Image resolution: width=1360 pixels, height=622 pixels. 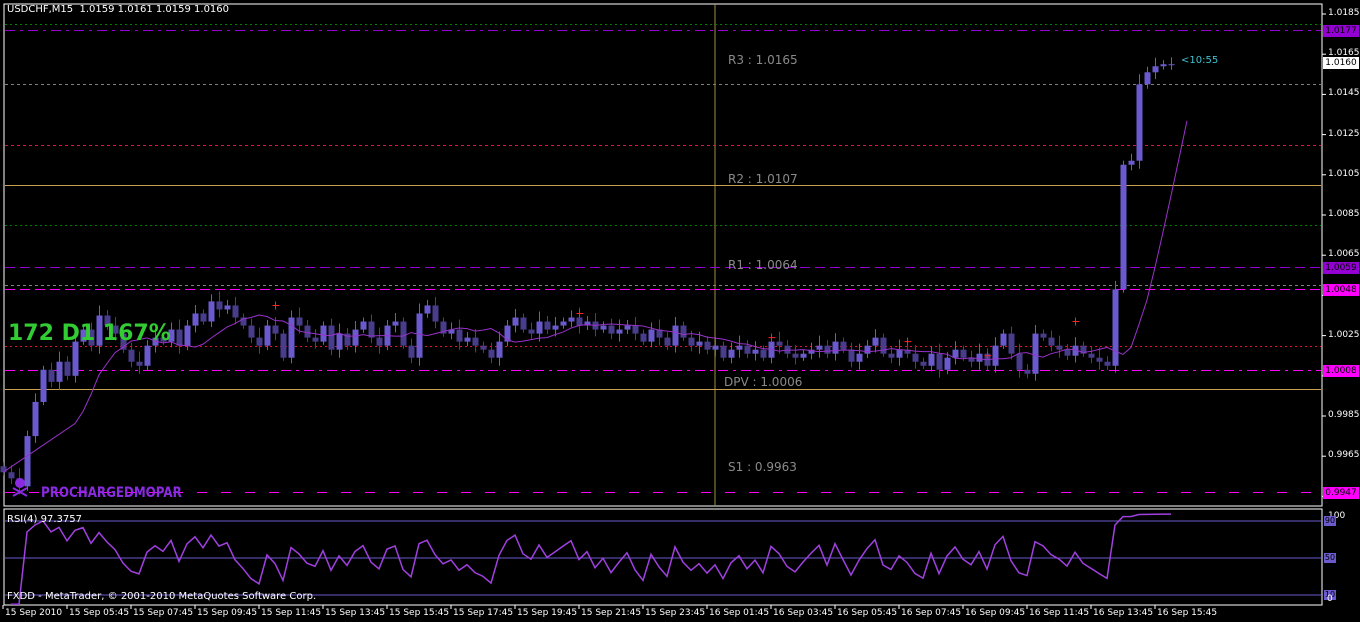 What do you see at coordinates (1187, 613) in the screenshot?
I see `time-tick-label: 16 Sep 15:45` at bounding box center [1187, 613].